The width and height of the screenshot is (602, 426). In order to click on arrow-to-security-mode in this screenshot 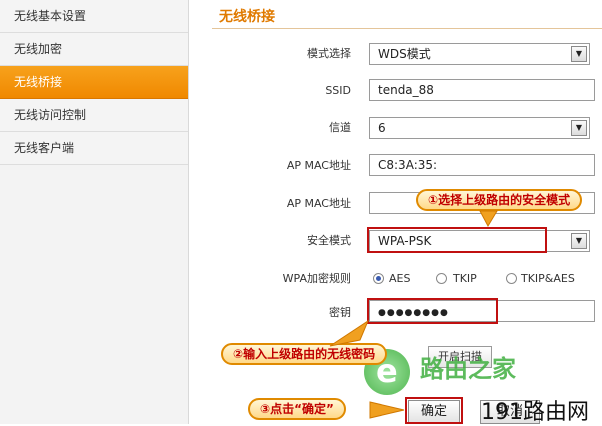, I will do `click(488, 219)`.